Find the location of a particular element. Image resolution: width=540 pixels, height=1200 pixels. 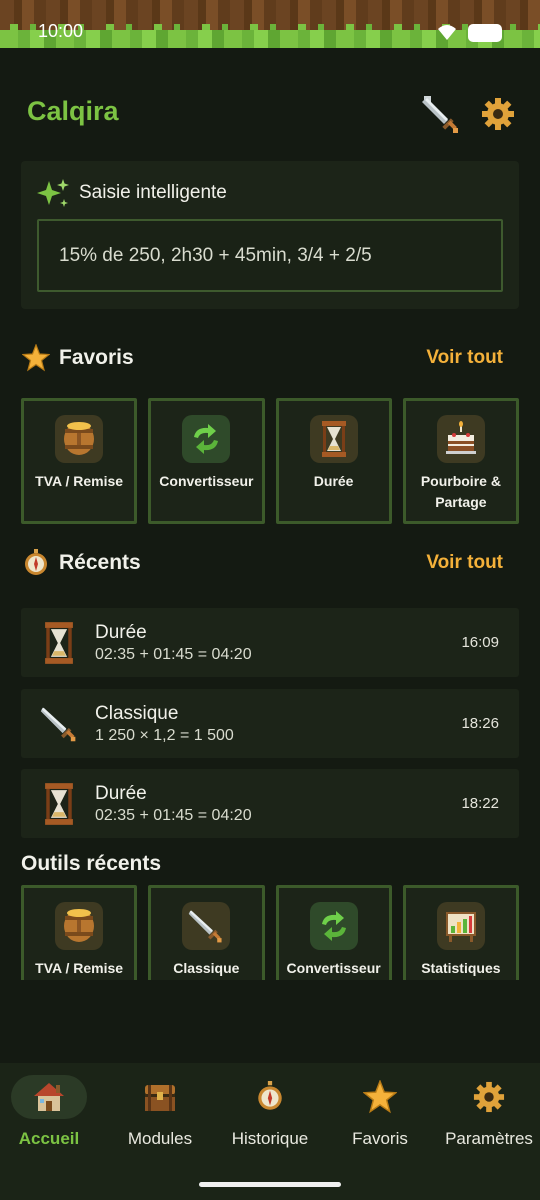

favorite-tile-duration: Durée is located at coordinates (333, 461).